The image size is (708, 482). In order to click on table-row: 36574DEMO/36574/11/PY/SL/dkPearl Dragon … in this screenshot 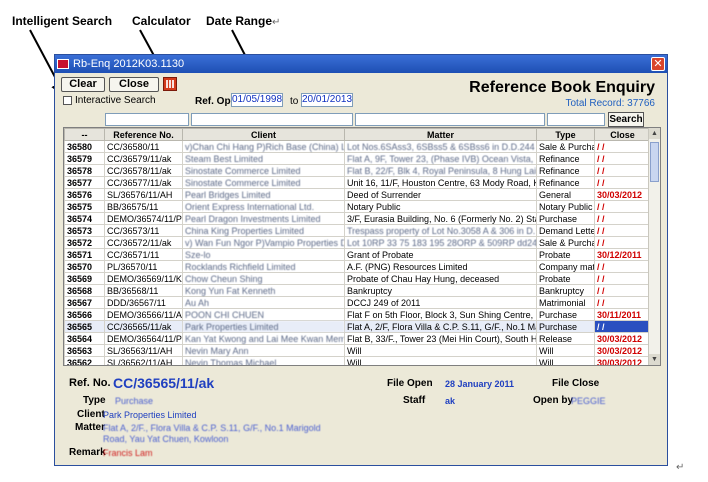, I will do `click(357, 218)`.